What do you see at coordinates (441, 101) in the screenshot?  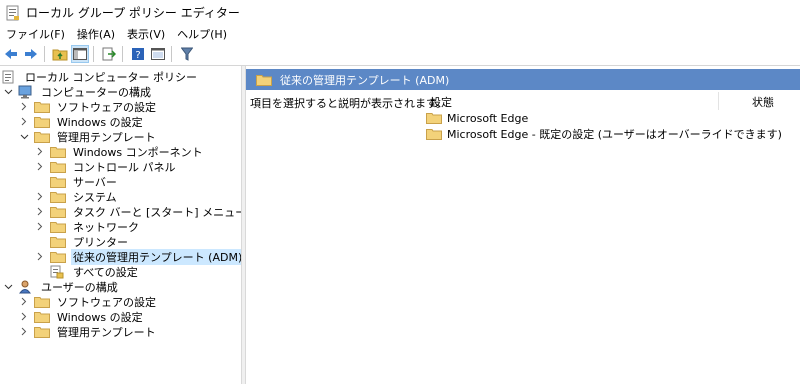 I see `column-header-setting: 設定` at bounding box center [441, 101].